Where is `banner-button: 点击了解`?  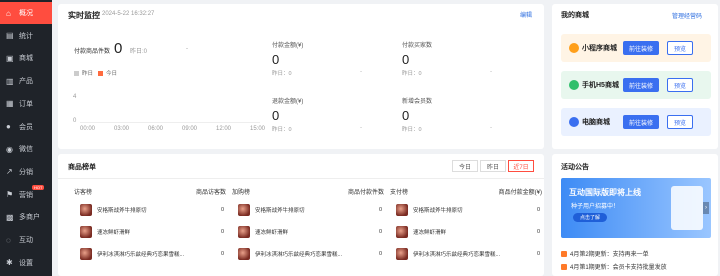
banner-button: 点击了解 is located at coordinates (590, 217).